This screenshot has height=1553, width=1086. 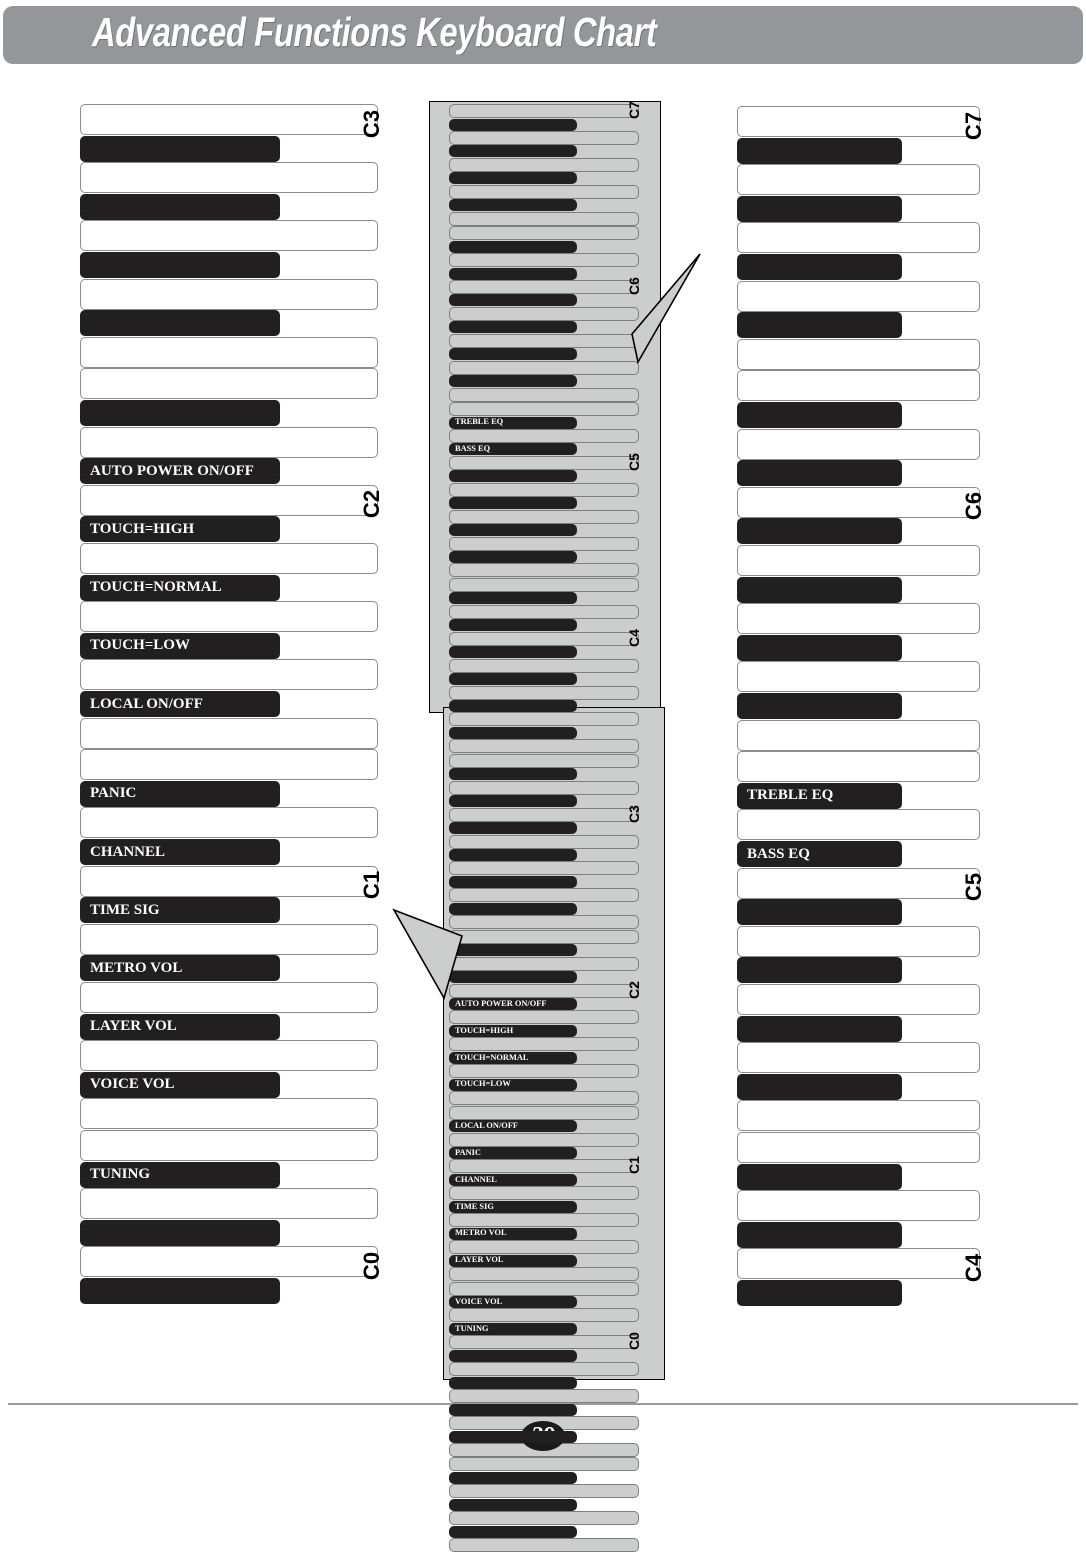 I want to click on black-key: LAYER VOL, so click(x=180, y=1026).